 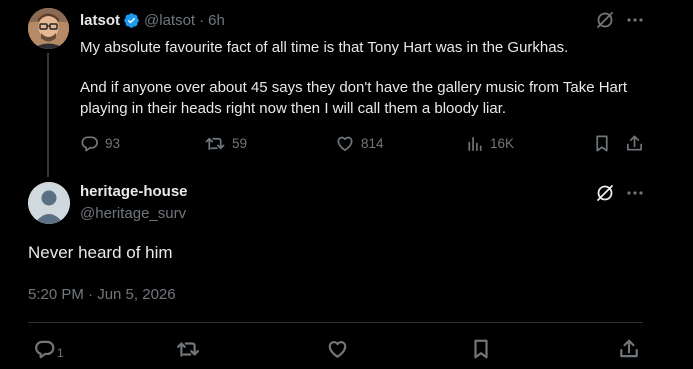 I want to click on reply-button: 93, so click(x=100, y=143).